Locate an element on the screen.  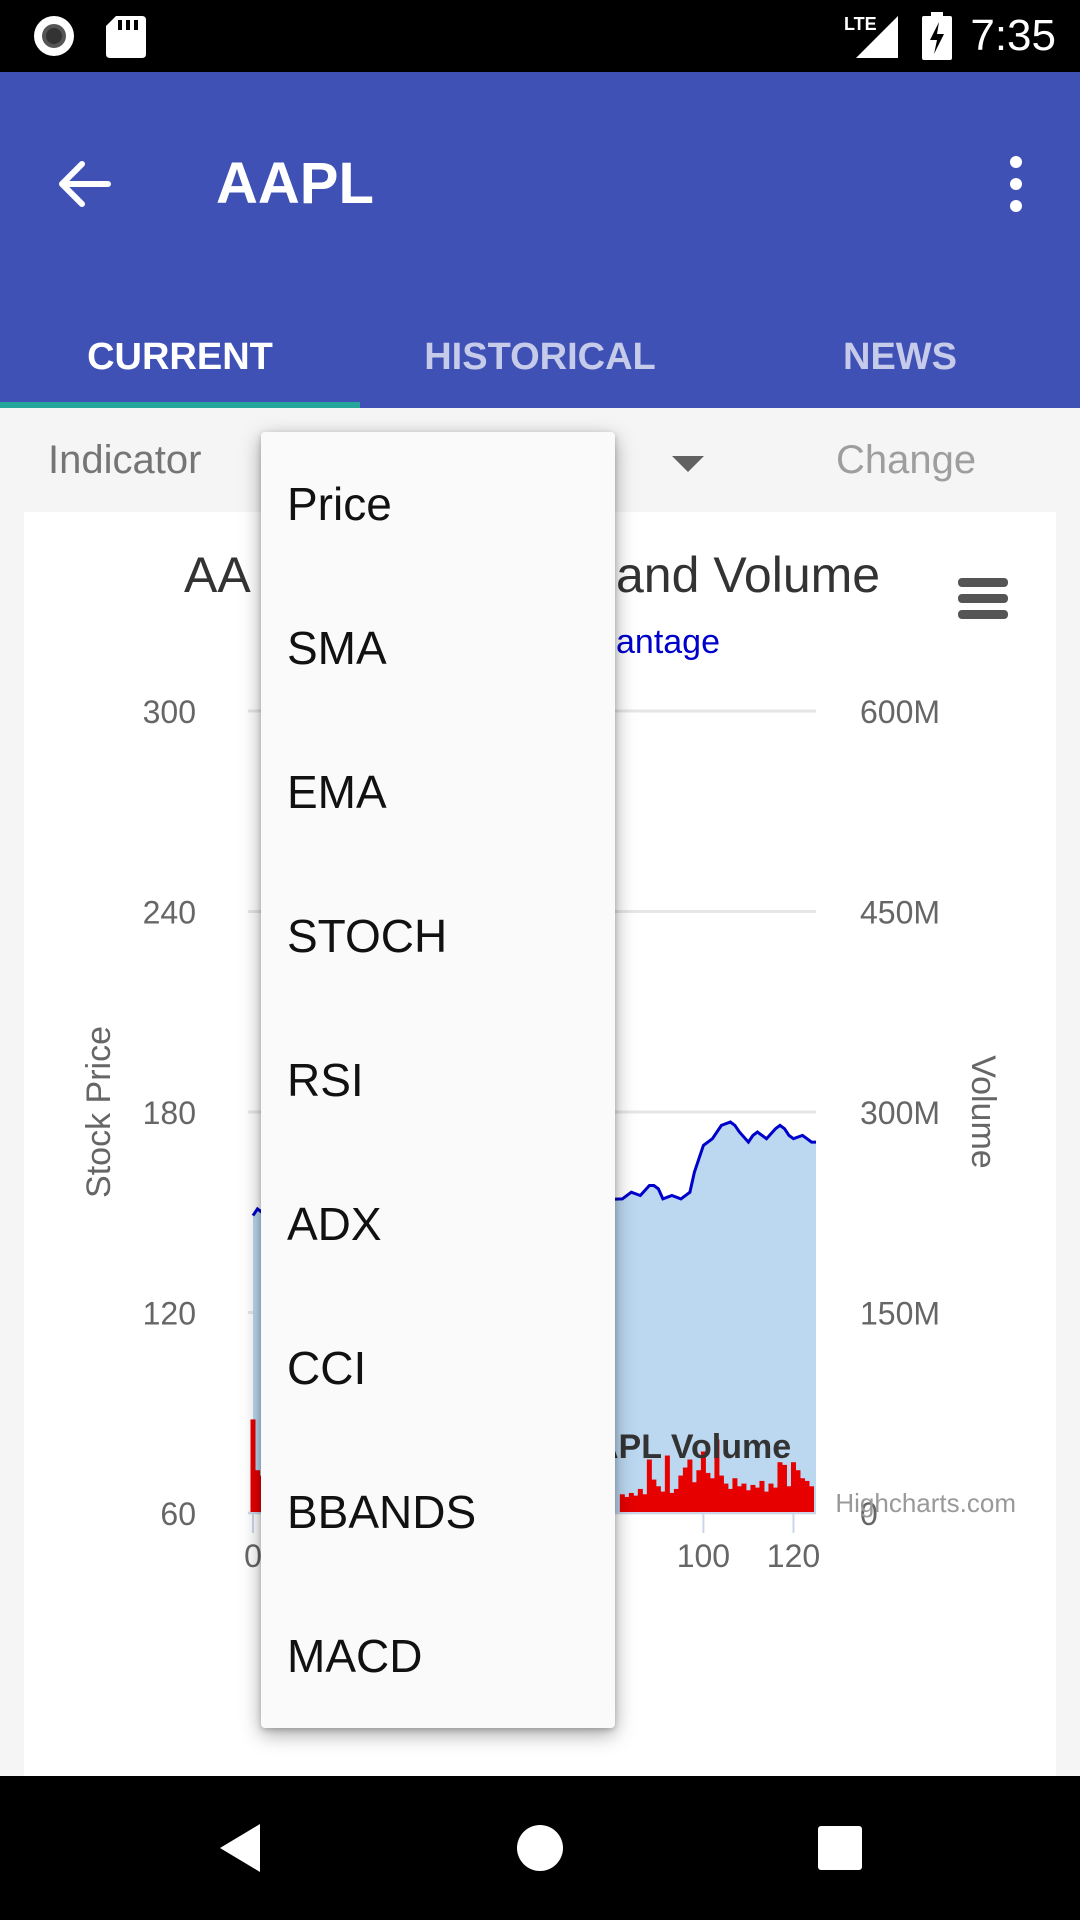
x-tick-label: 120 is located at coordinates (793, 1556).